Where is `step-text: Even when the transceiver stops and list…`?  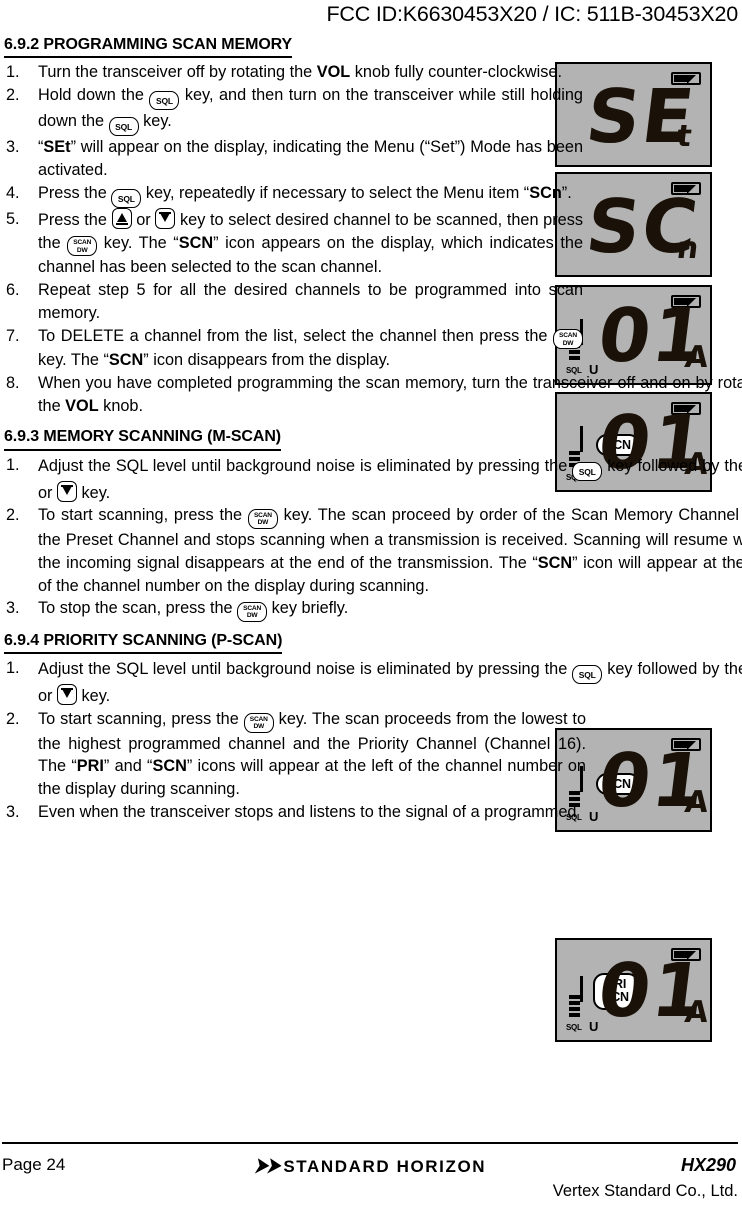
step-text: Even when the transceiver stops and list… is located at coordinates (307, 812).